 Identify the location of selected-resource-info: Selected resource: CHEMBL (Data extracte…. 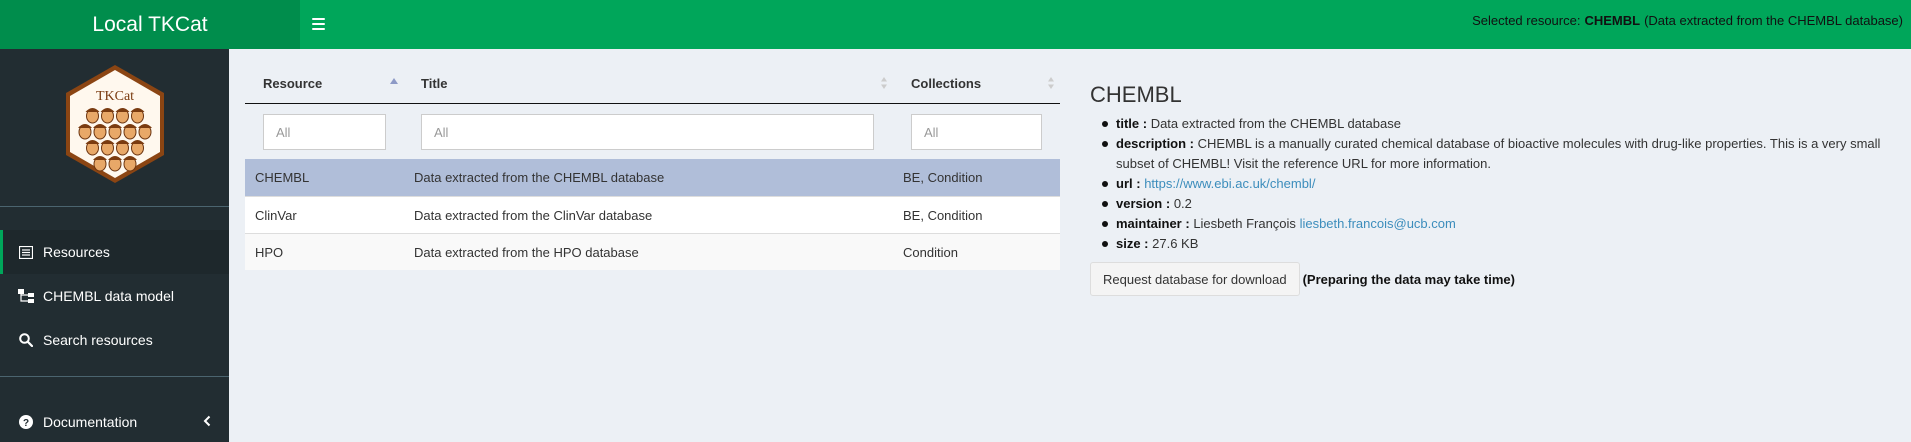
(1687, 20).